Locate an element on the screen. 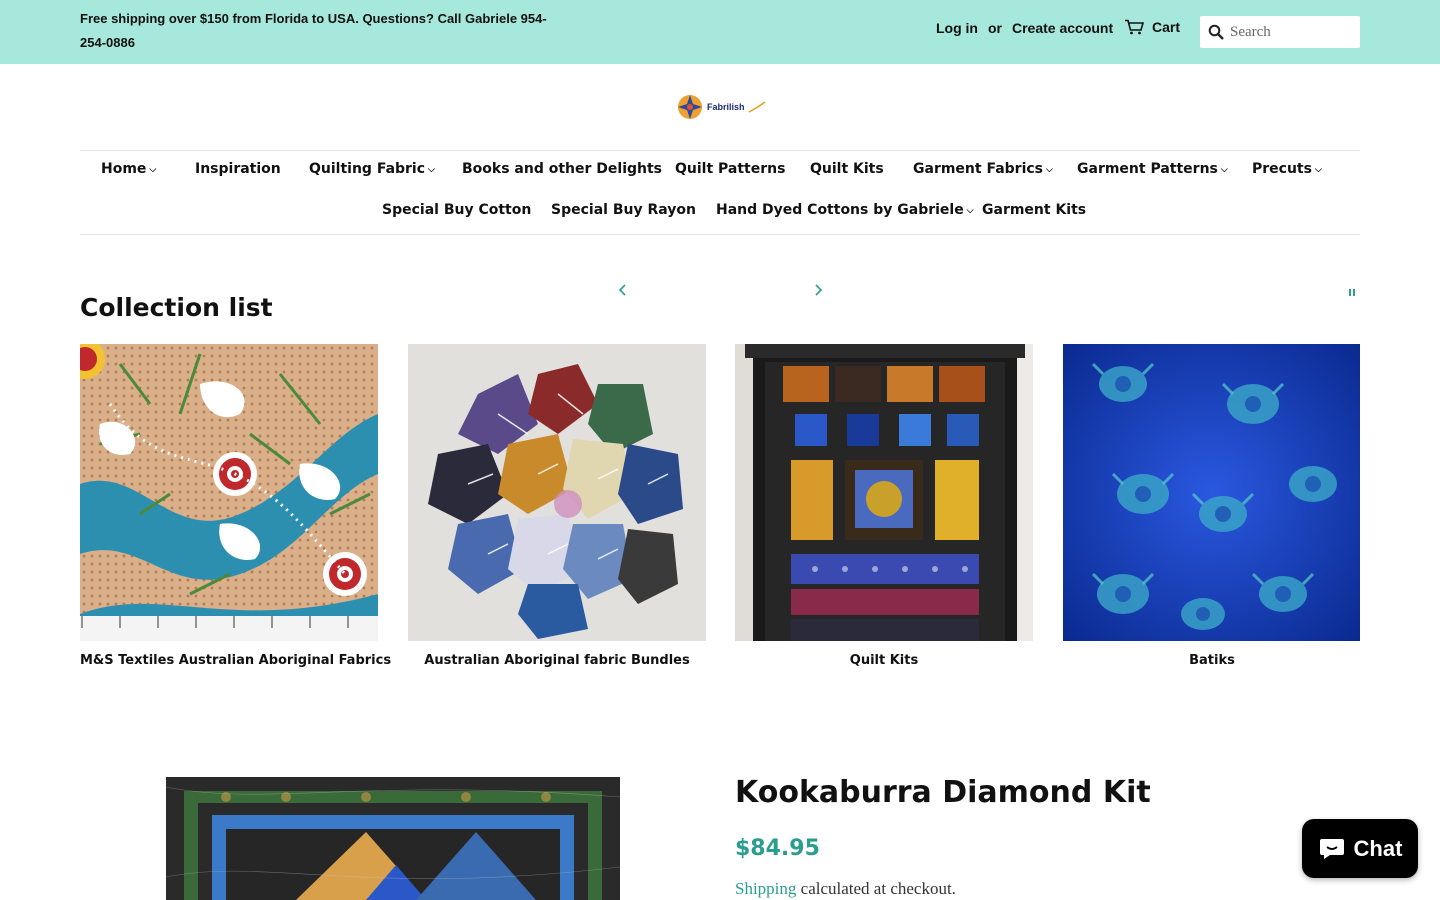  search-icon is located at coordinates (1216, 32).